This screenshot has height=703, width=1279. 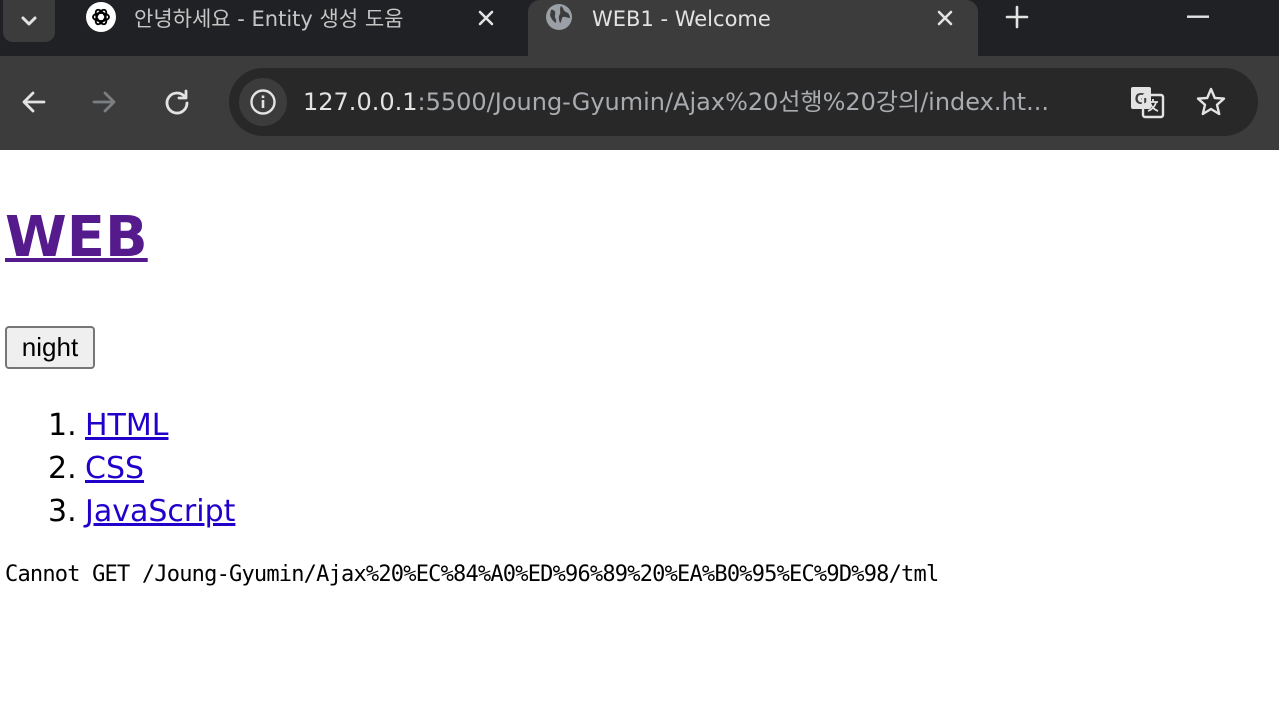 I want to click on html-link: HTML, so click(x=126, y=425).